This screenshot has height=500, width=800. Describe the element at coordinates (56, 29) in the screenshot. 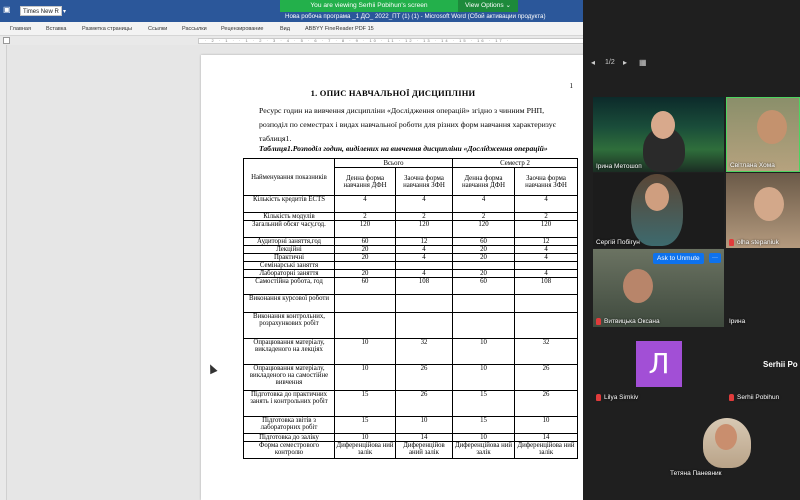

I see `tab-insert: Вставка` at that location.